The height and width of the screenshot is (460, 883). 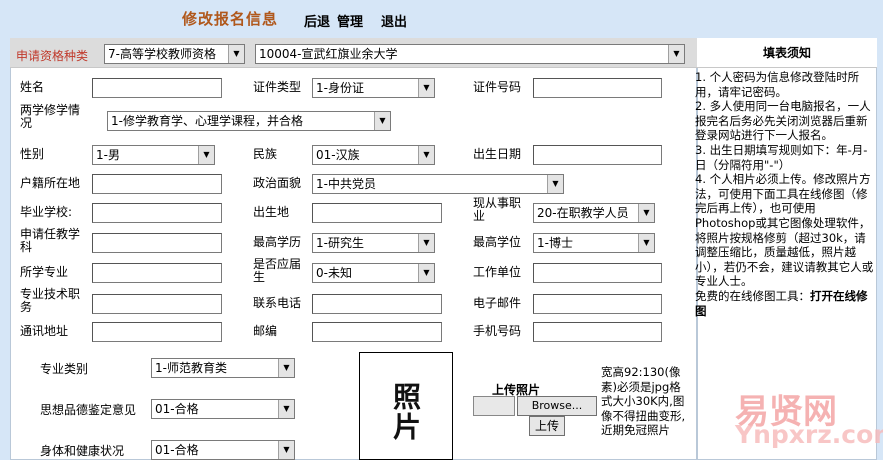 I want to click on birthplace-label: 出生地, so click(x=271, y=212).